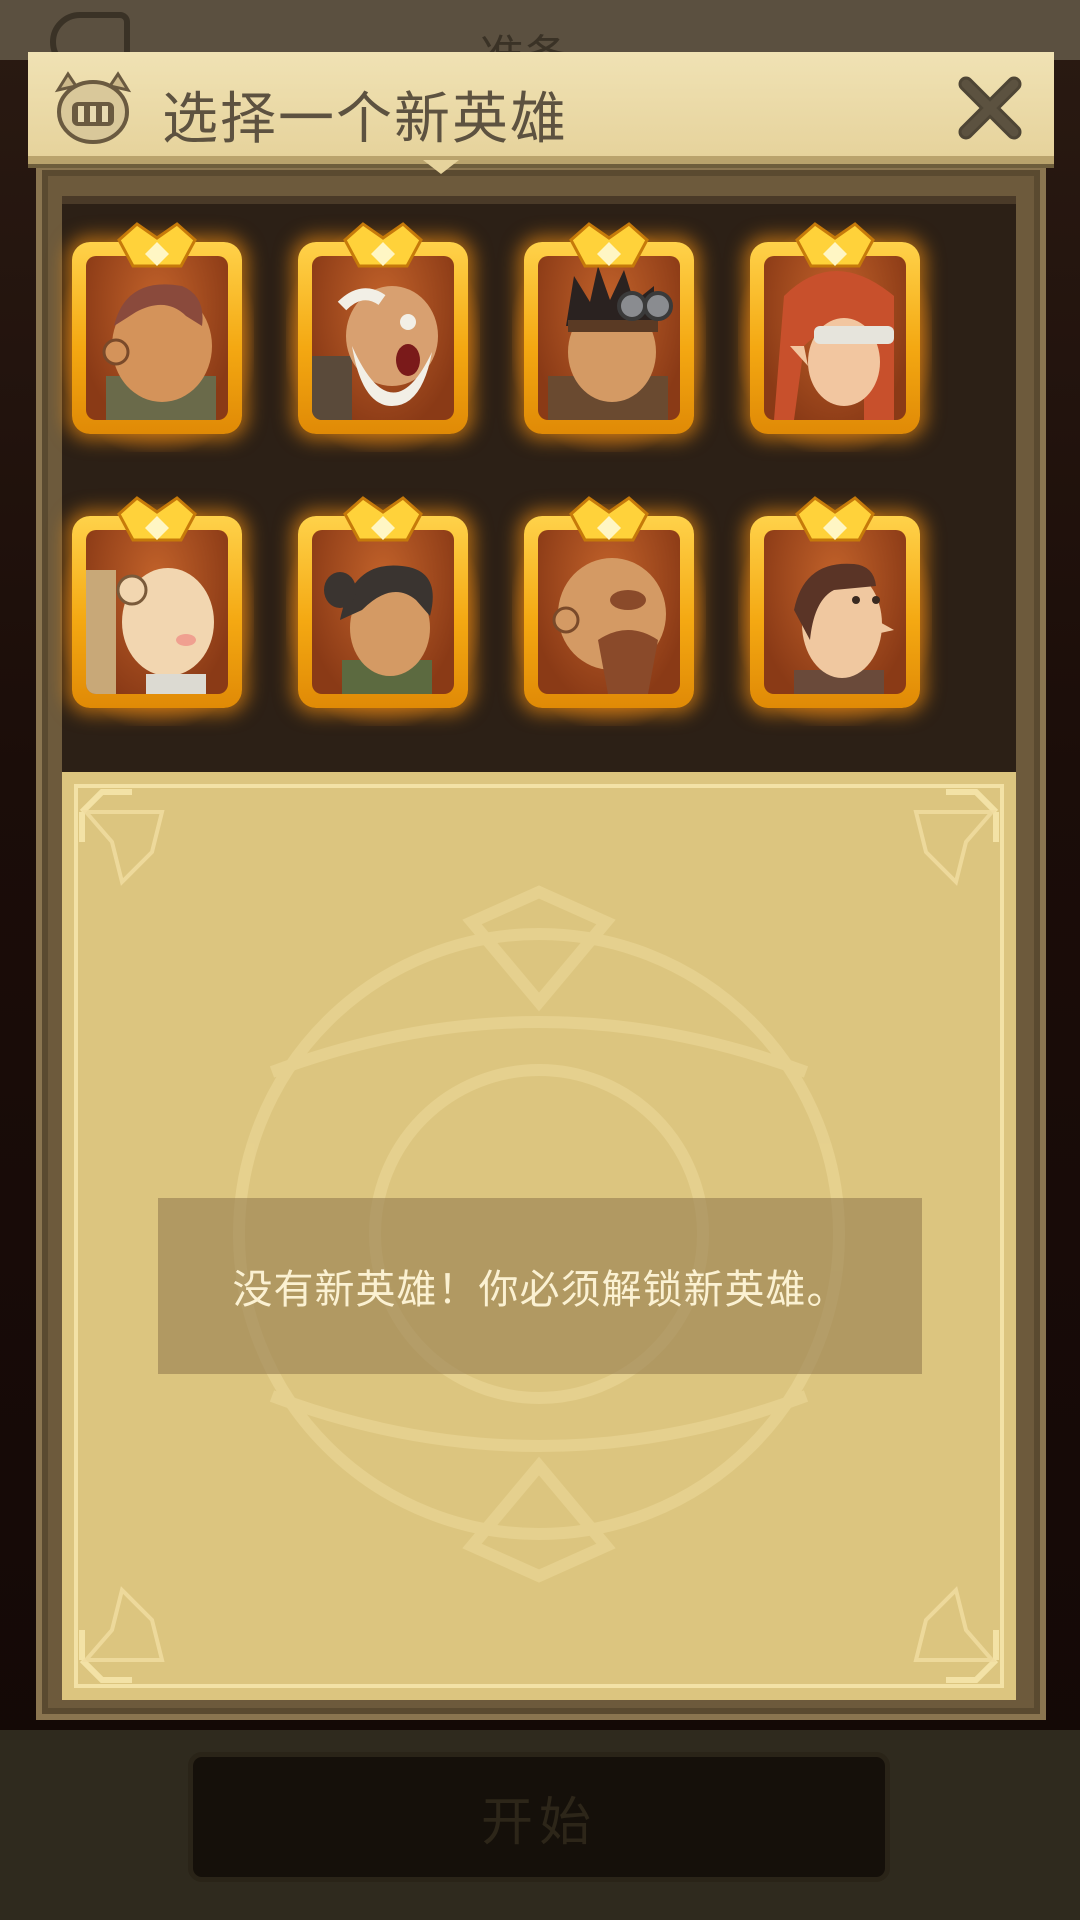 The image size is (1080, 1920). Describe the element at coordinates (93, 107) in the screenshot. I see `helmet-icon` at that location.